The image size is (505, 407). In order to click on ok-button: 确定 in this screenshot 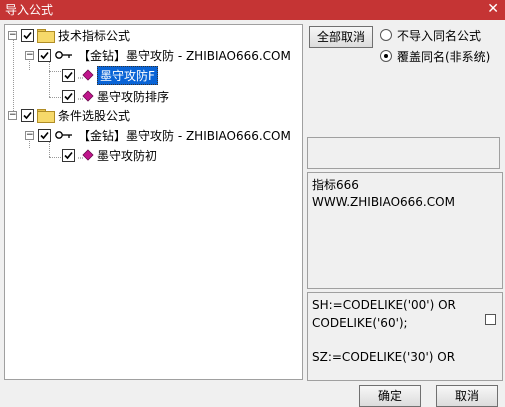, I will do `click(390, 396)`.